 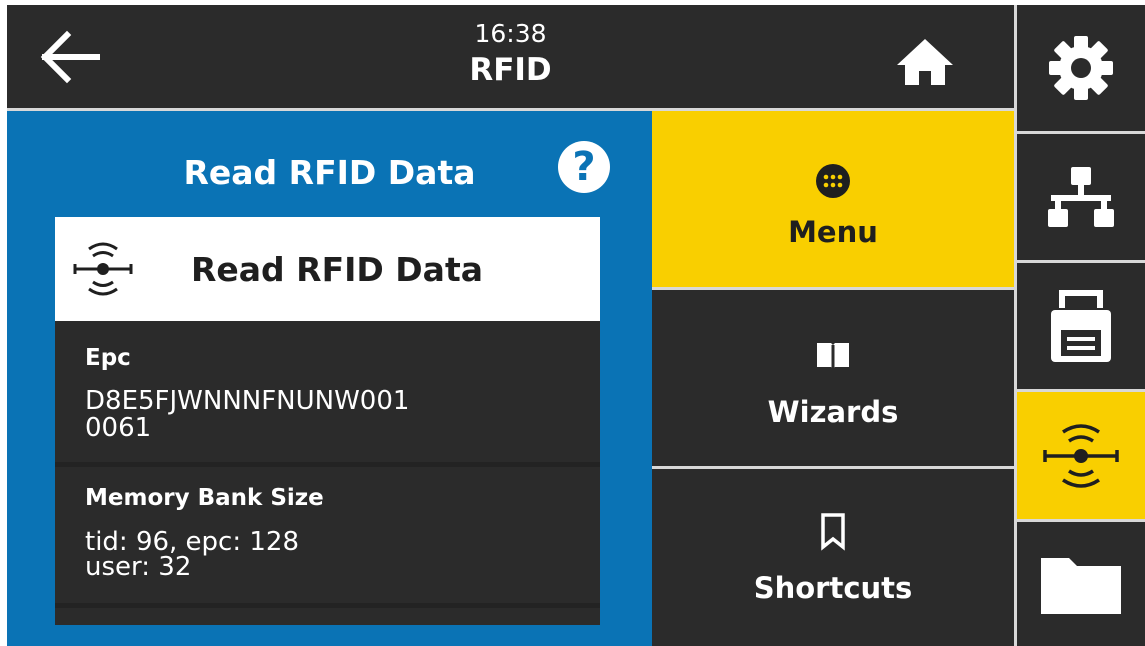 What do you see at coordinates (337, 269) in the screenshot?
I see `card-title: Read RFID Data` at bounding box center [337, 269].